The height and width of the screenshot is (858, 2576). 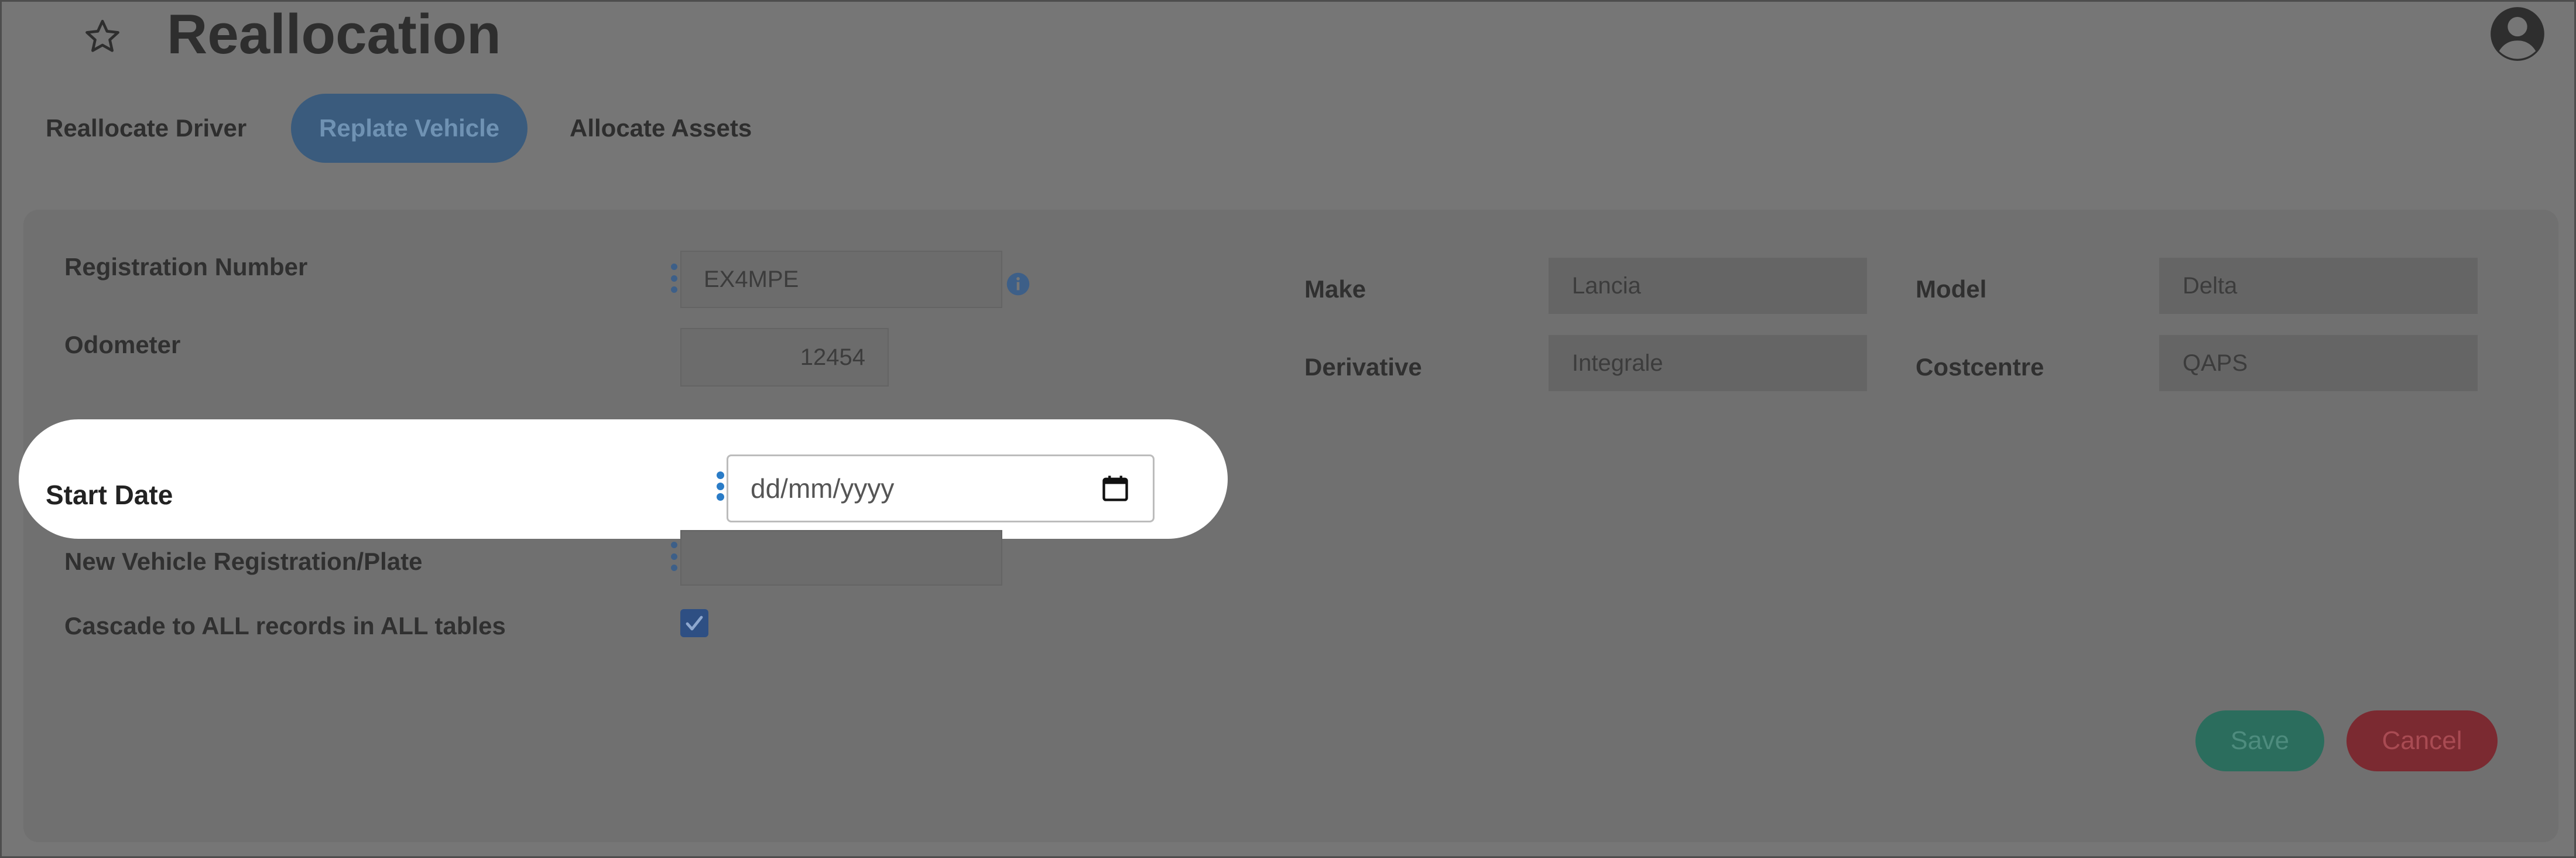 What do you see at coordinates (102, 36) in the screenshot?
I see `star-icon` at bounding box center [102, 36].